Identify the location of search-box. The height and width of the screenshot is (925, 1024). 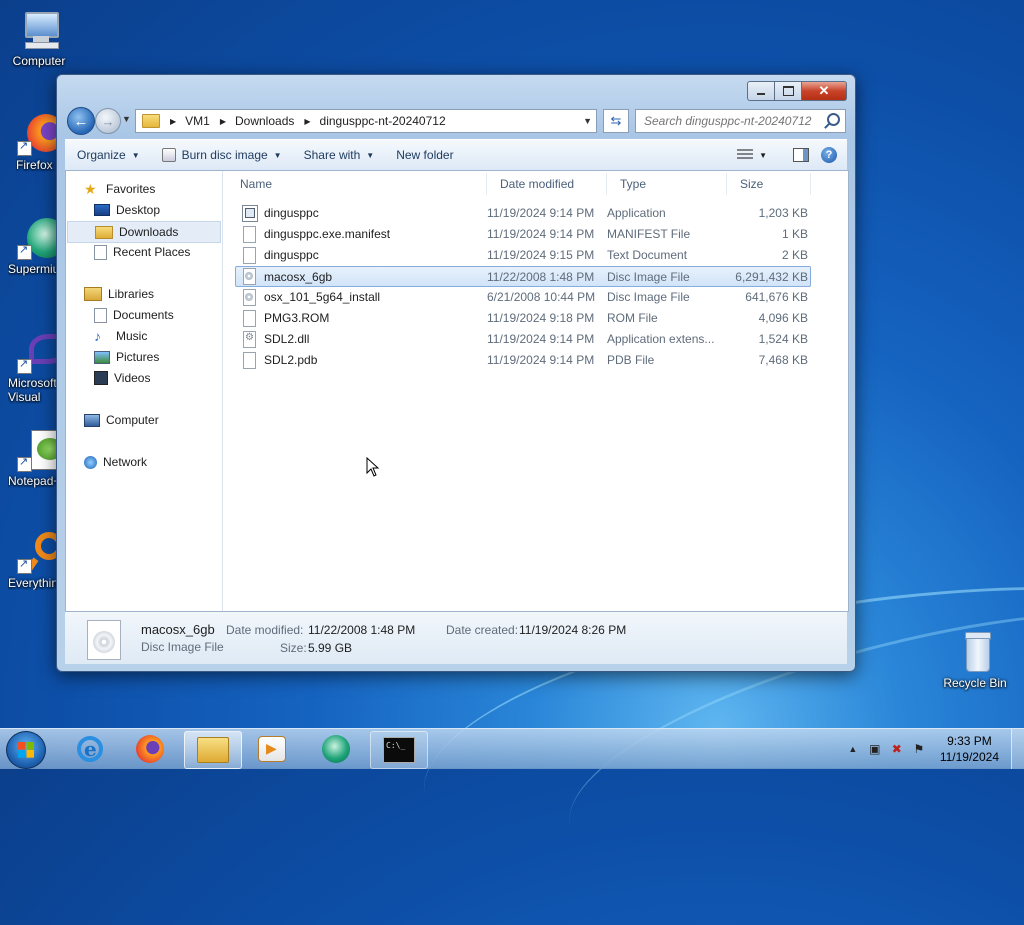
(740, 121).